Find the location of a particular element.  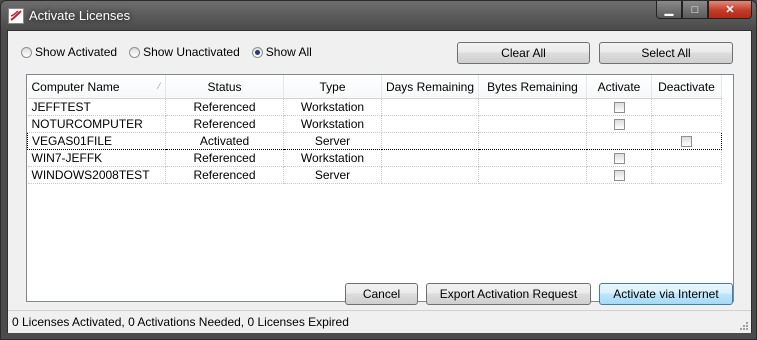

close-icon: ✕ is located at coordinates (730, 10).